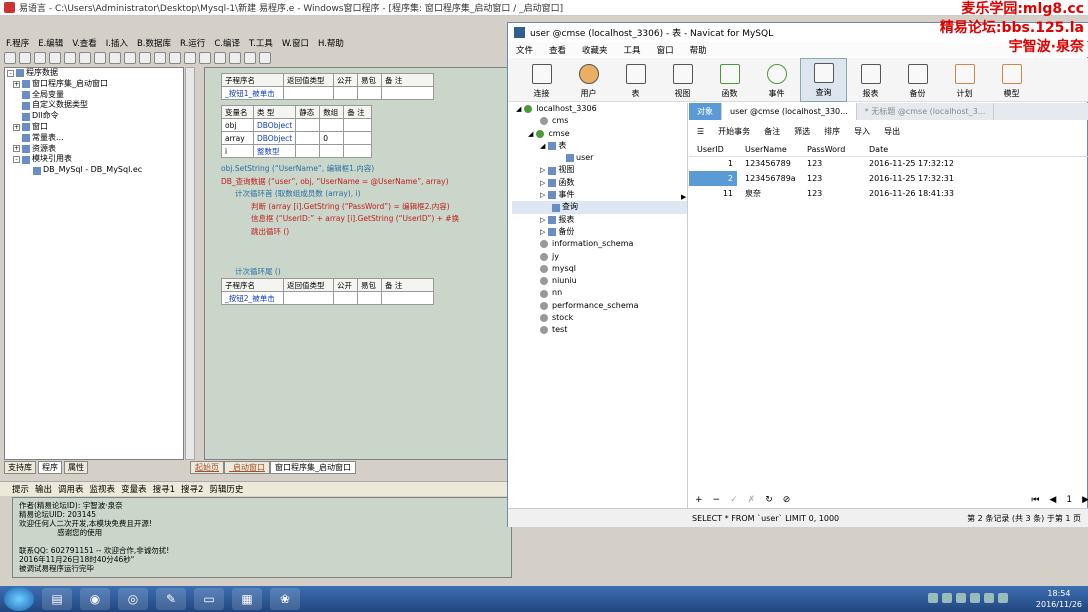 The image size is (1088, 612). I want to click on discard-icon: ✗, so click(752, 500).